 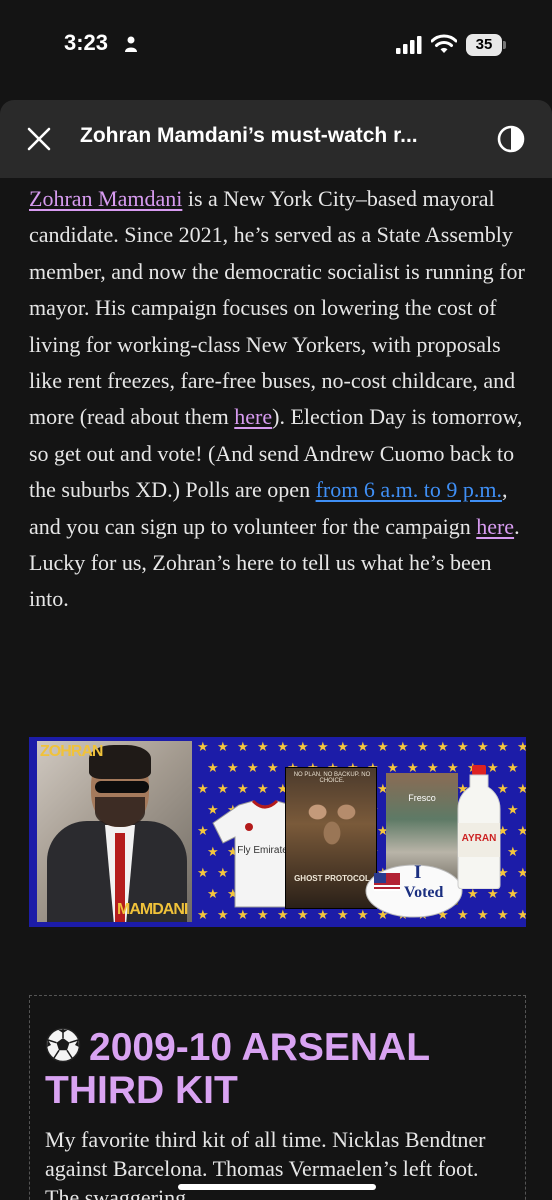 I want to click on status-time: 3:23, so click(x=86, y=42).